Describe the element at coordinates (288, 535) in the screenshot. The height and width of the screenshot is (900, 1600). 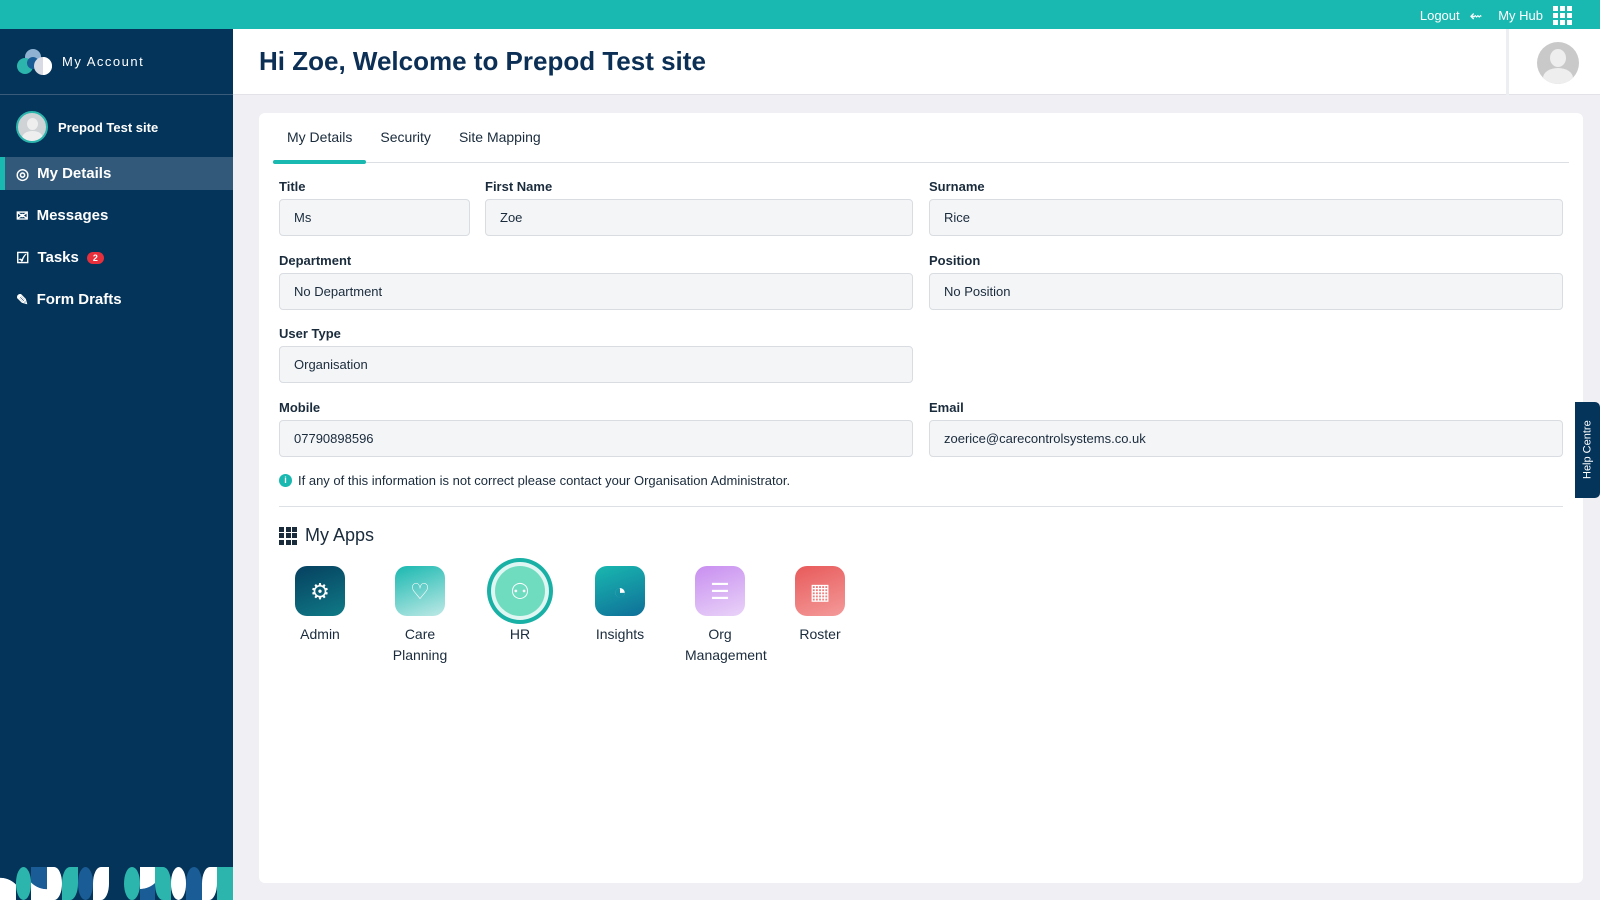
I see `grid-icon` at that location.